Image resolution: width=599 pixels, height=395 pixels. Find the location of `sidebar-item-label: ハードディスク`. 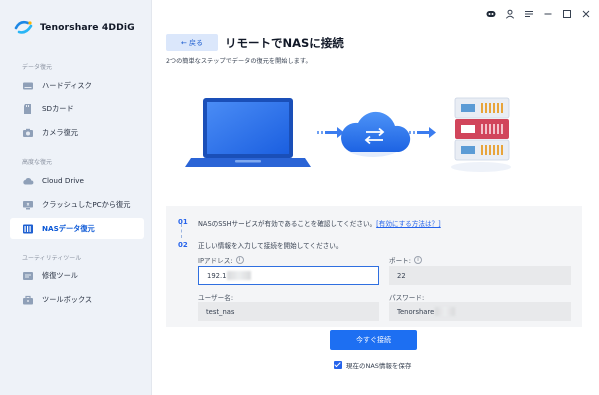

sidebar-item-label: ハードディスク is located at coordinates (67, 85).